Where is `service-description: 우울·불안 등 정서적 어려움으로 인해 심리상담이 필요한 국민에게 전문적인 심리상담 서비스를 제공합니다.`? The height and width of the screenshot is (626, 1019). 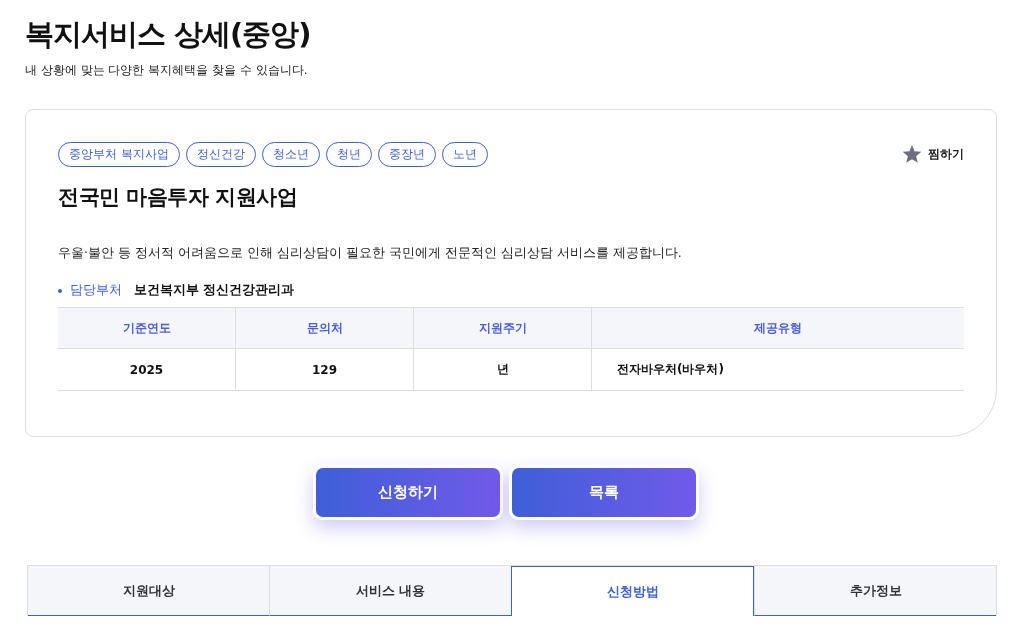 service-description: 우울·불안 등 정서적 어려움으로 인해 심리상담이 필요한 국민에게 전문적인 심리상담 서비스를 제공합니다. is located at coordinates (370, 253).